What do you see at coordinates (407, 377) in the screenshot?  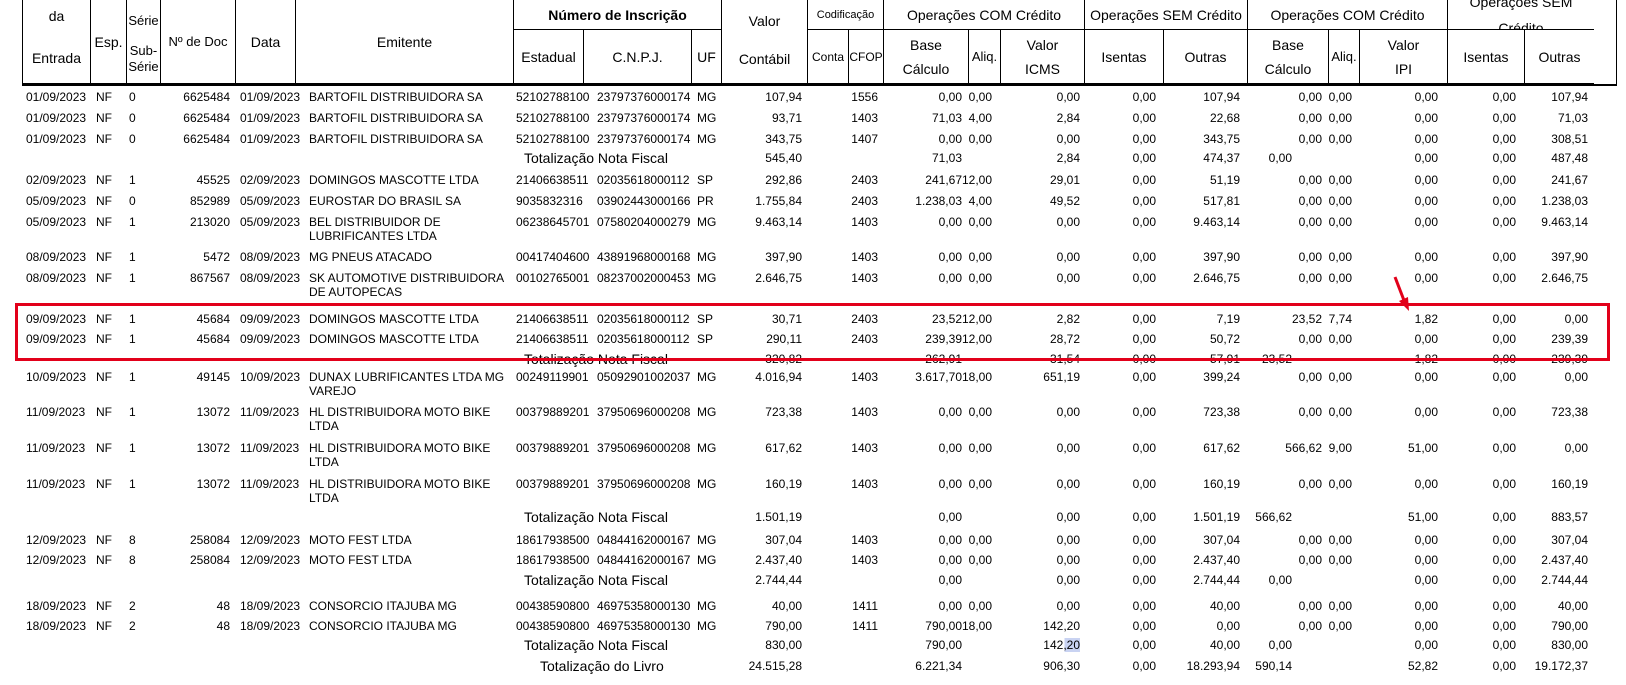 I see `cell-emitente: DUNAX LUBRIFICANTES LTDA MG` at bounding box center [407, 377].